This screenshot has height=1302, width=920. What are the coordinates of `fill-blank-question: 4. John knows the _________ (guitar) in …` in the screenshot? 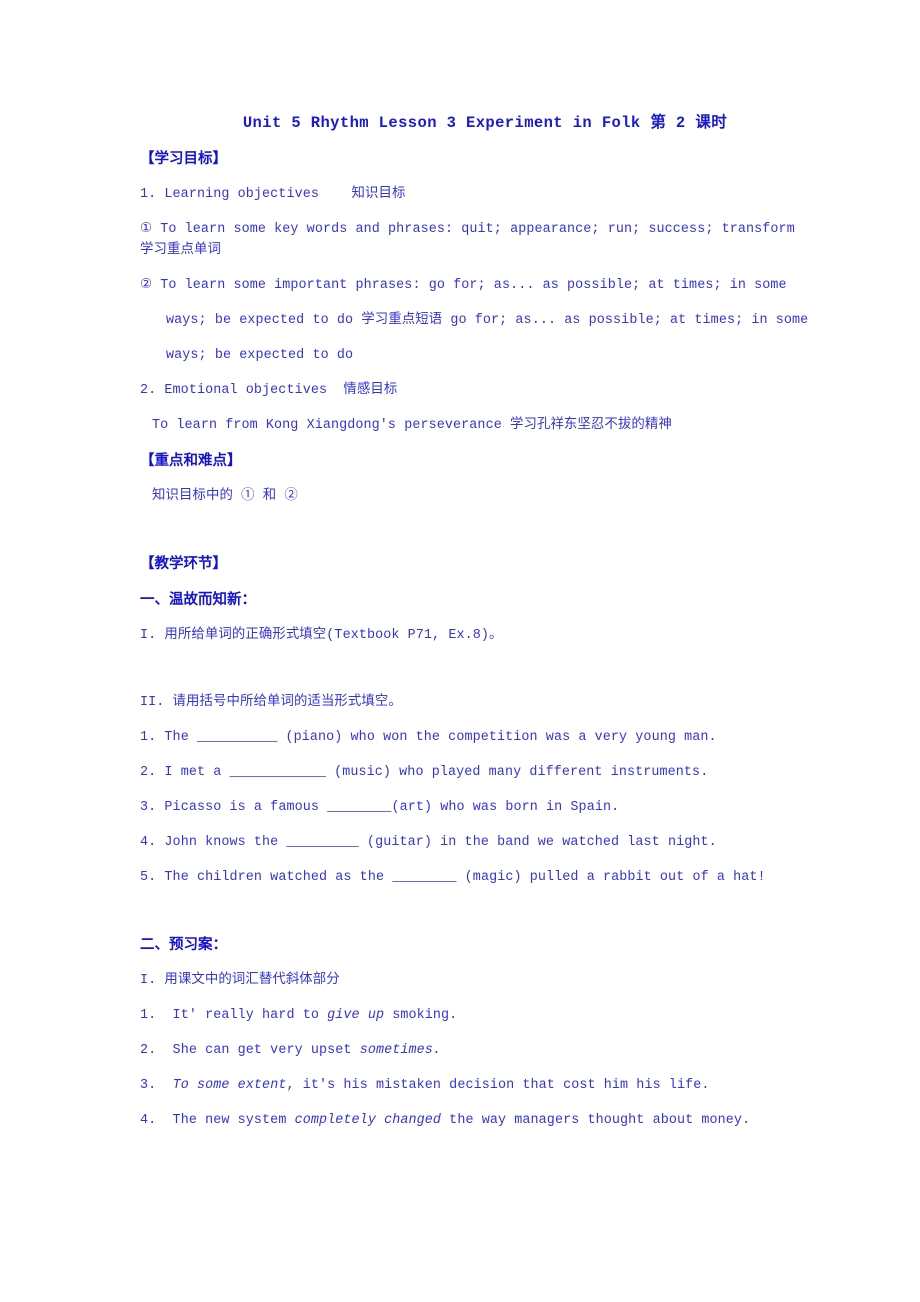 It's located at (485, 842).